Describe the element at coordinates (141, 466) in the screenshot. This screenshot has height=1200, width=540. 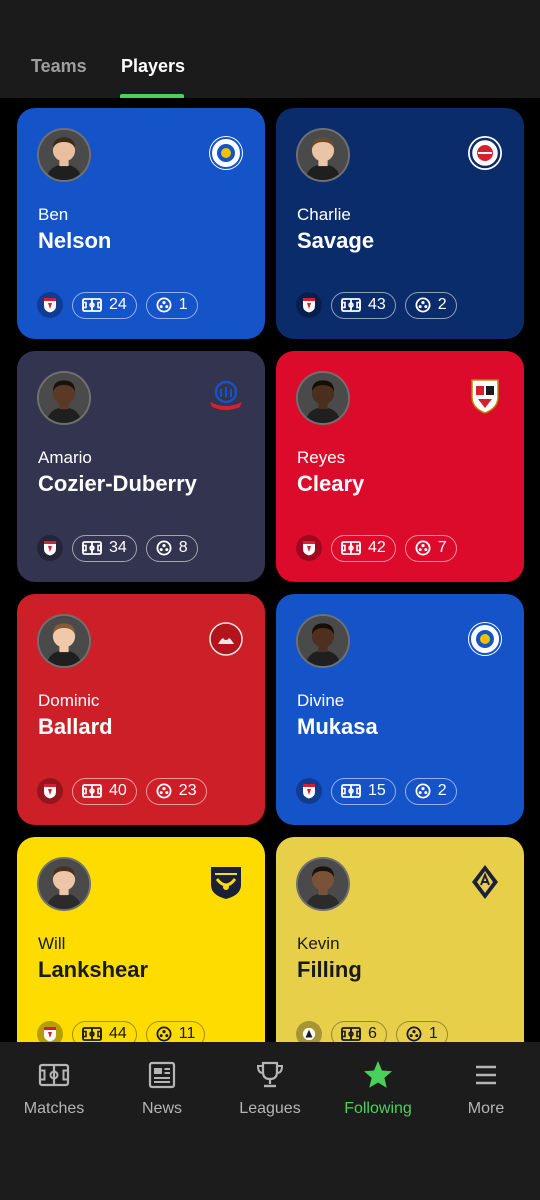
I see `player-card: Amario Cozier-Duberry 34 8` at that location.